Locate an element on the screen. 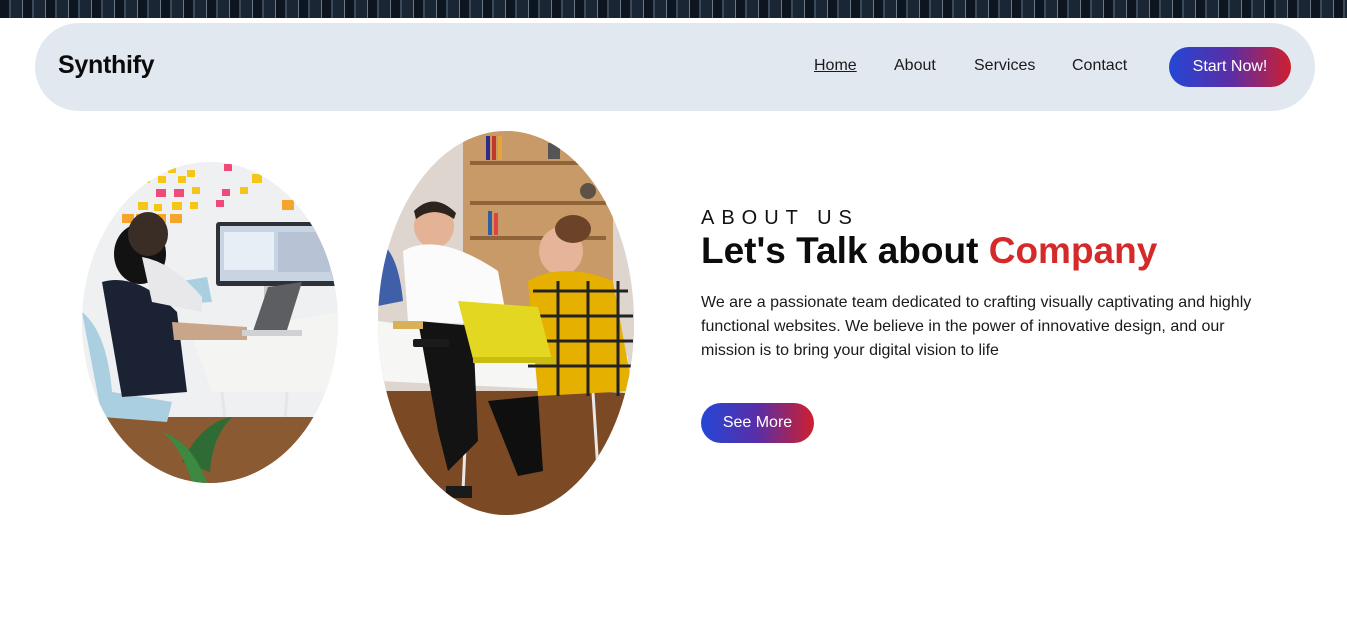 This screenshot has width=1347, height=625. section-eyebrow: ABOUT US is located at coordinates (780, 218).